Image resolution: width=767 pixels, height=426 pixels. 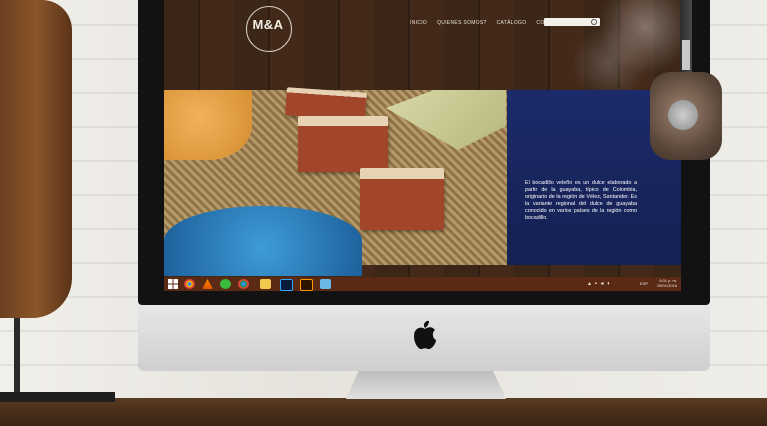 I want to click on headphone-logo-icon, so click(x=683, y=115).